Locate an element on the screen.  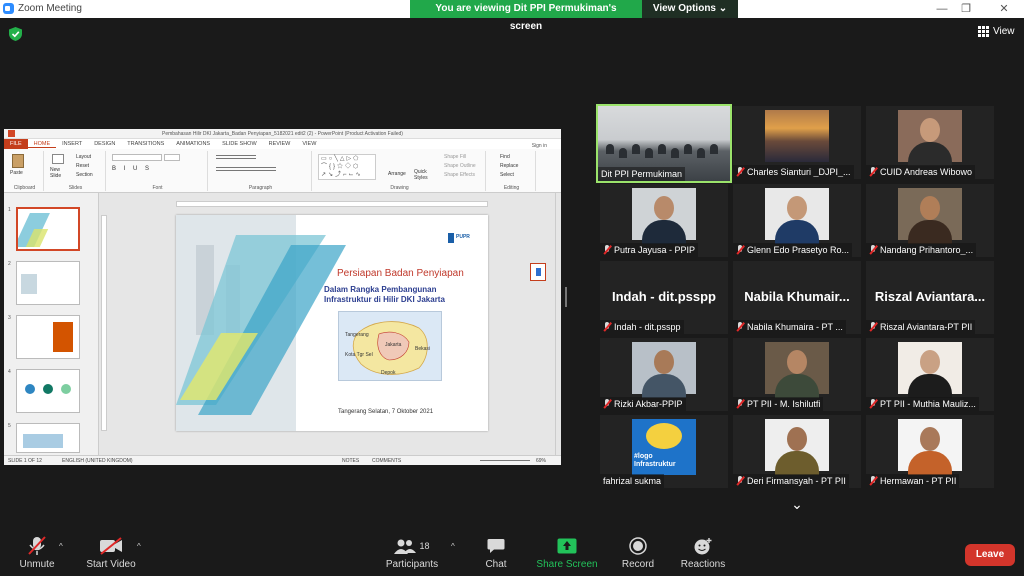
participant-name: CUID Andreas Wibowo is located at coordinates (926, 172).